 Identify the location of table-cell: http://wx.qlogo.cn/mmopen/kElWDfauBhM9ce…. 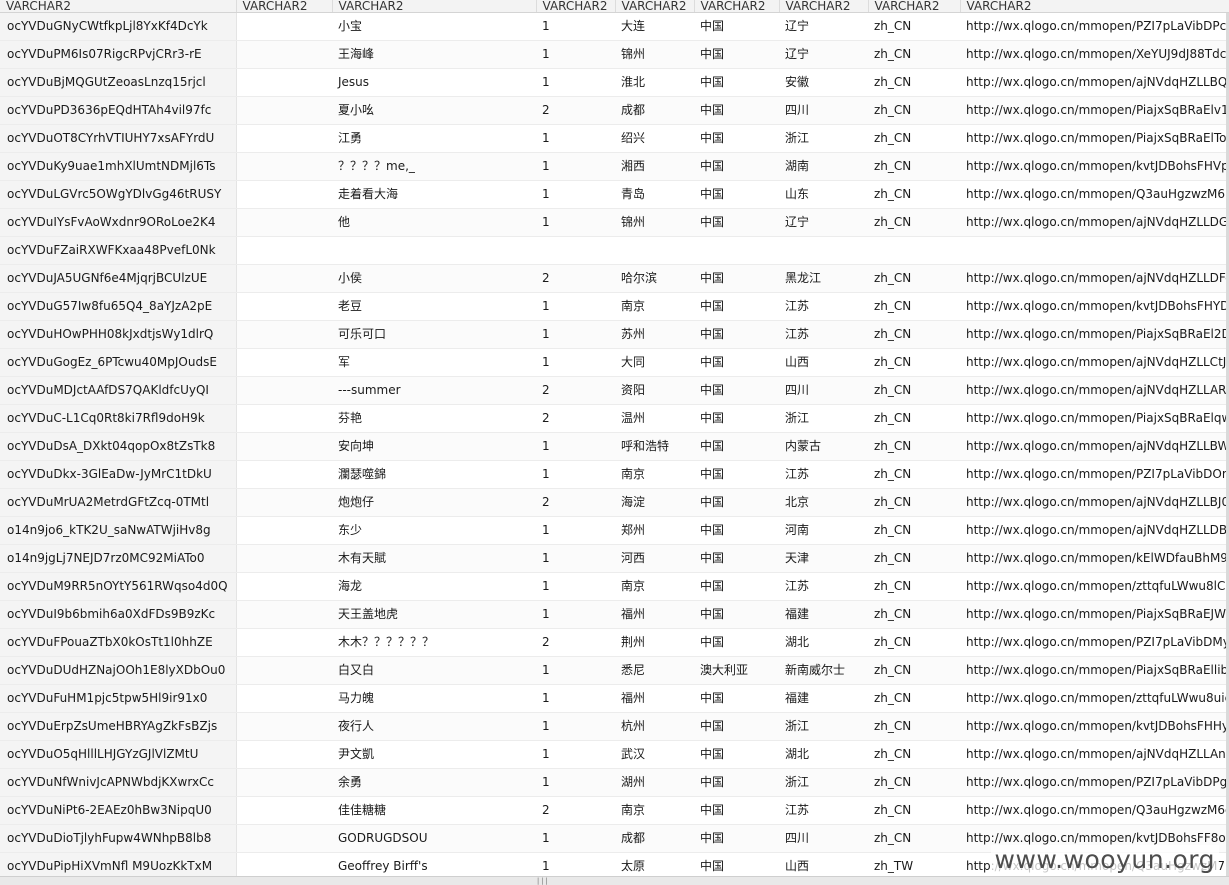
(1094, 558).